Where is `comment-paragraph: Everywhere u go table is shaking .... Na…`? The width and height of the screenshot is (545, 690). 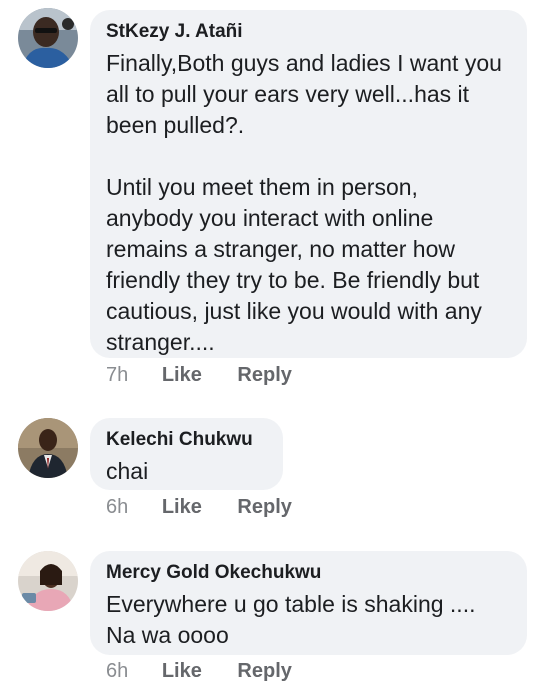 comment-paragraph: Everywhere u go table is shaking .... Na… is located at coordinates (291, 619).